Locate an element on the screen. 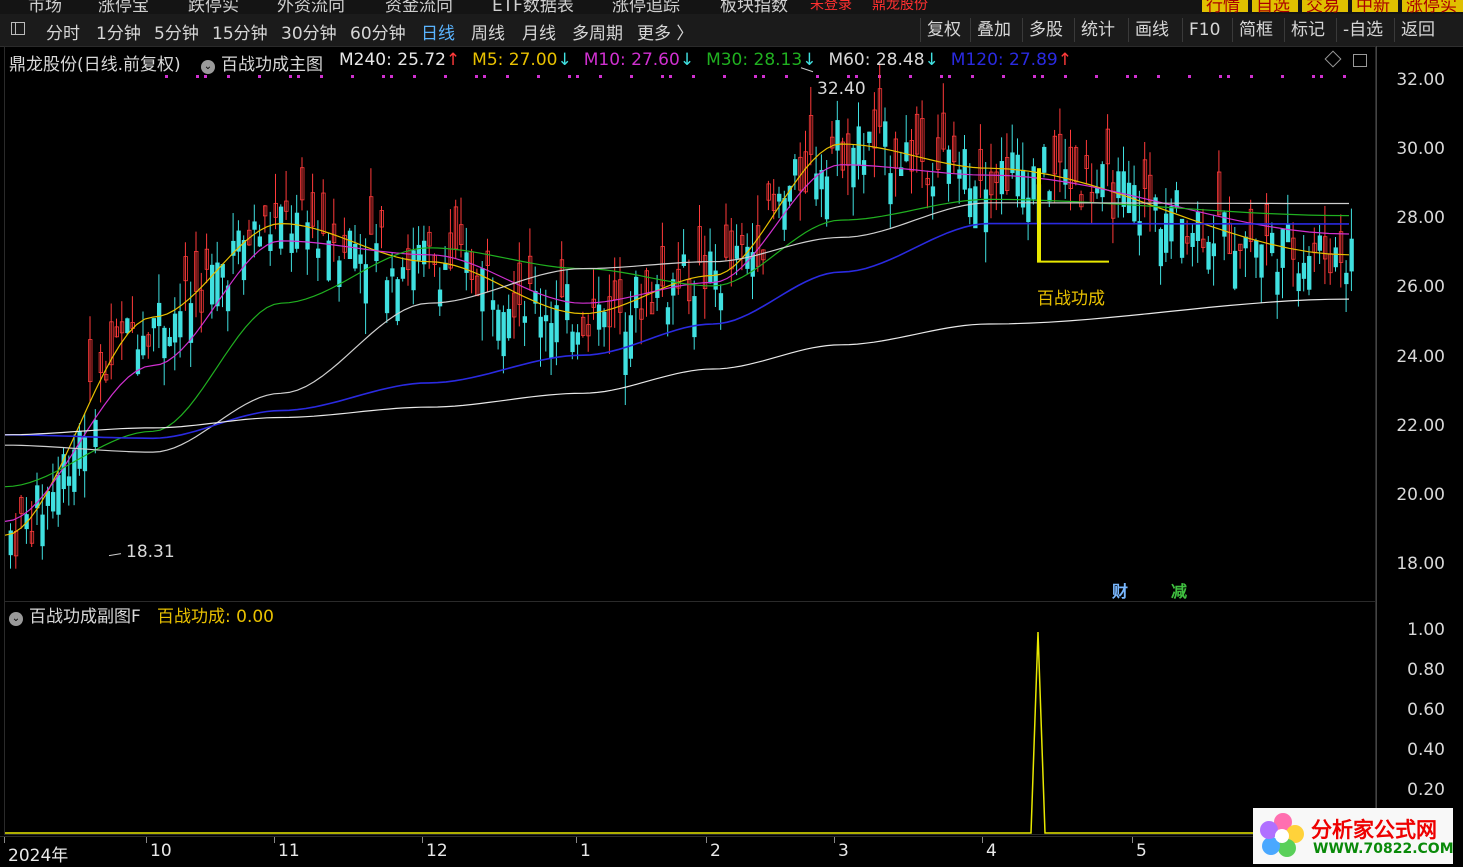  main-indicator-label: ⌄ 百战功成主图 is located at coordinates (262, 62).